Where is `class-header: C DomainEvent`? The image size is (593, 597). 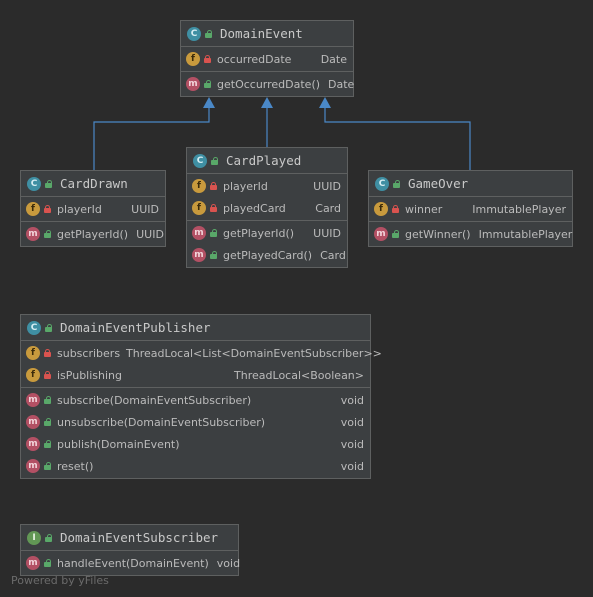
class-header: C DomainEvent is located at coordinates (267, 34).